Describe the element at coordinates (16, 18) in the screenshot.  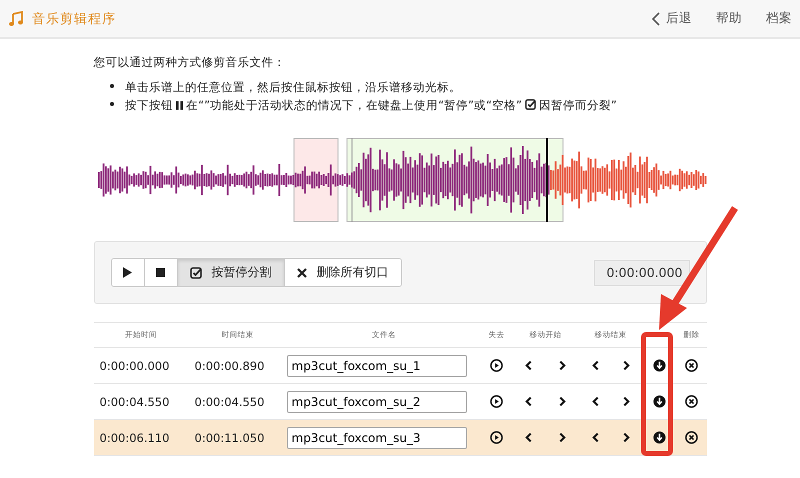
I see `music-note-icon` at that location.